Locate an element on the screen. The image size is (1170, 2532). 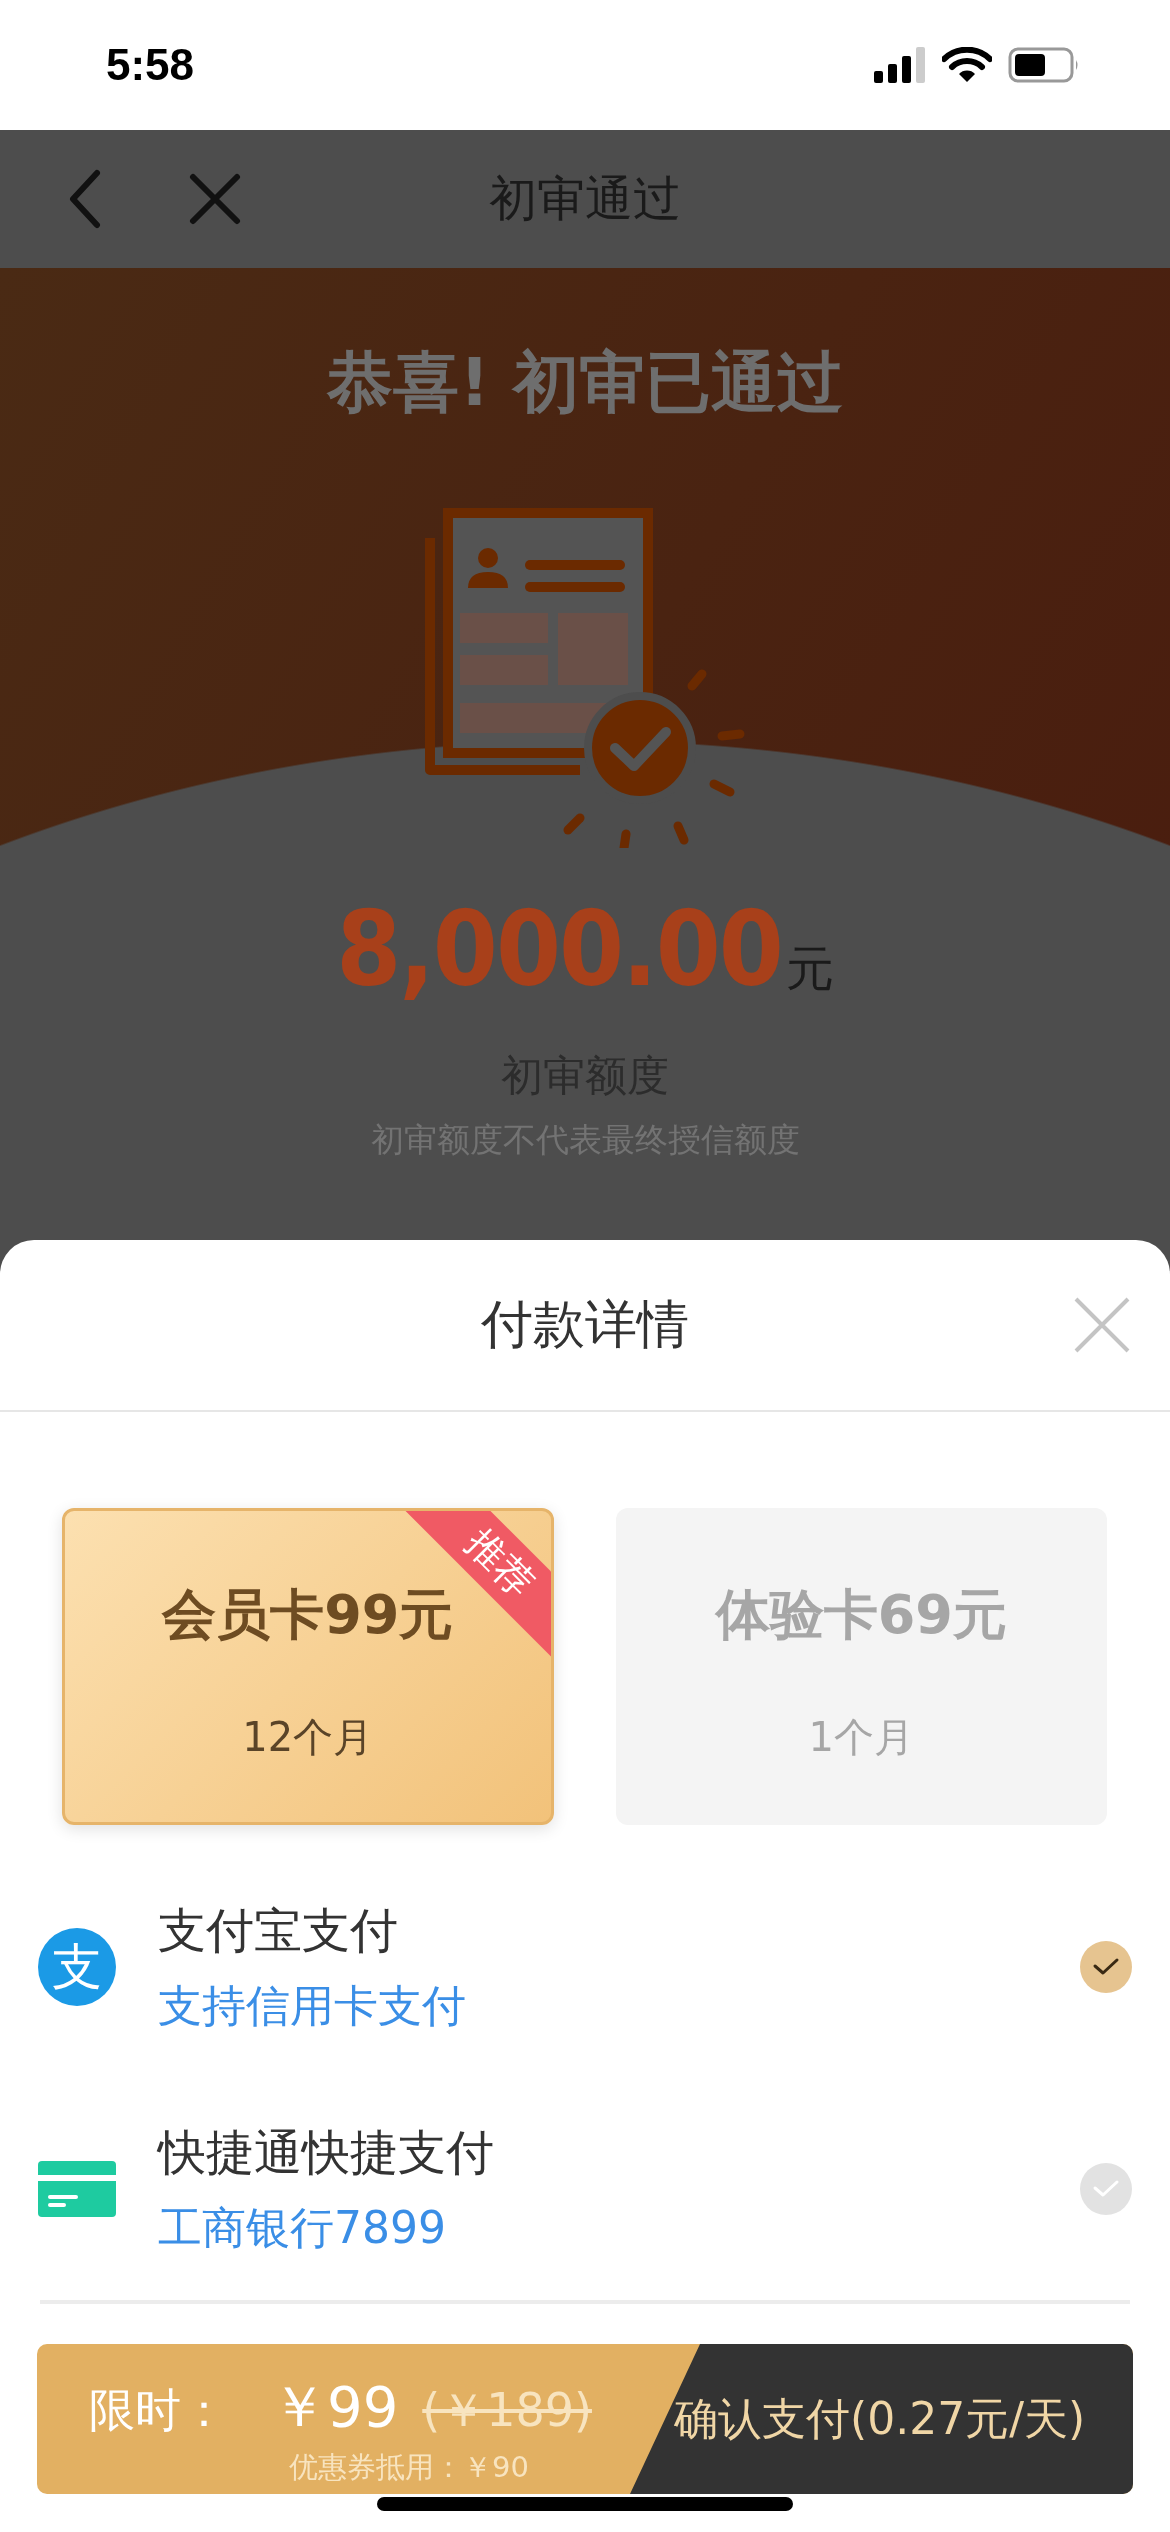
success-heading: 恭喜! 初审已通过 is located at coordinates (585, 383).